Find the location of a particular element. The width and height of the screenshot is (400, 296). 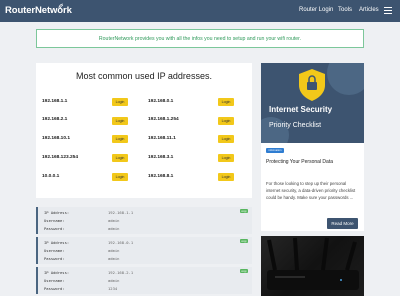

router-icon is located at coordinates (313, 263).